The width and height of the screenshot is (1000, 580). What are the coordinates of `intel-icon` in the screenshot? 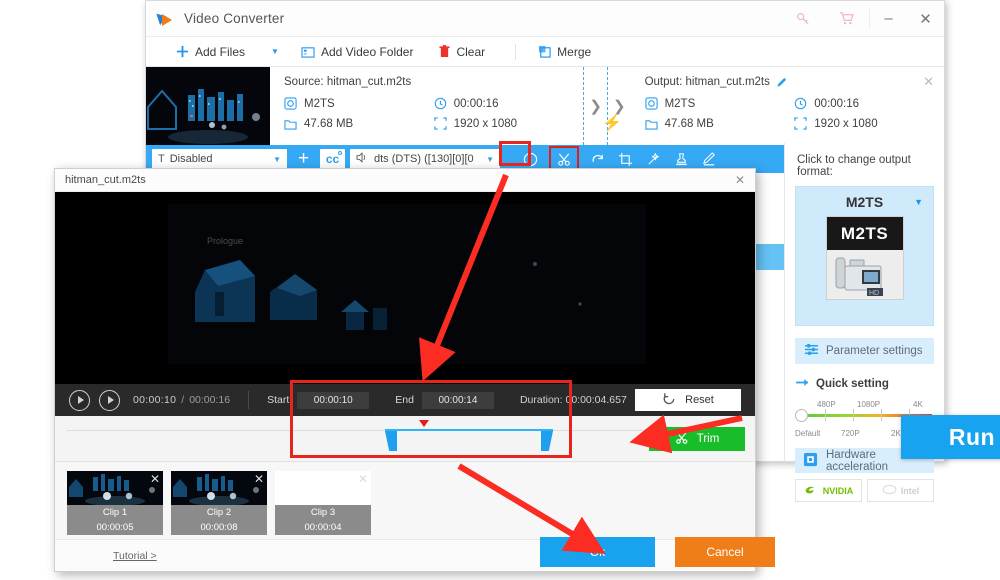 It's located at (889, 490).